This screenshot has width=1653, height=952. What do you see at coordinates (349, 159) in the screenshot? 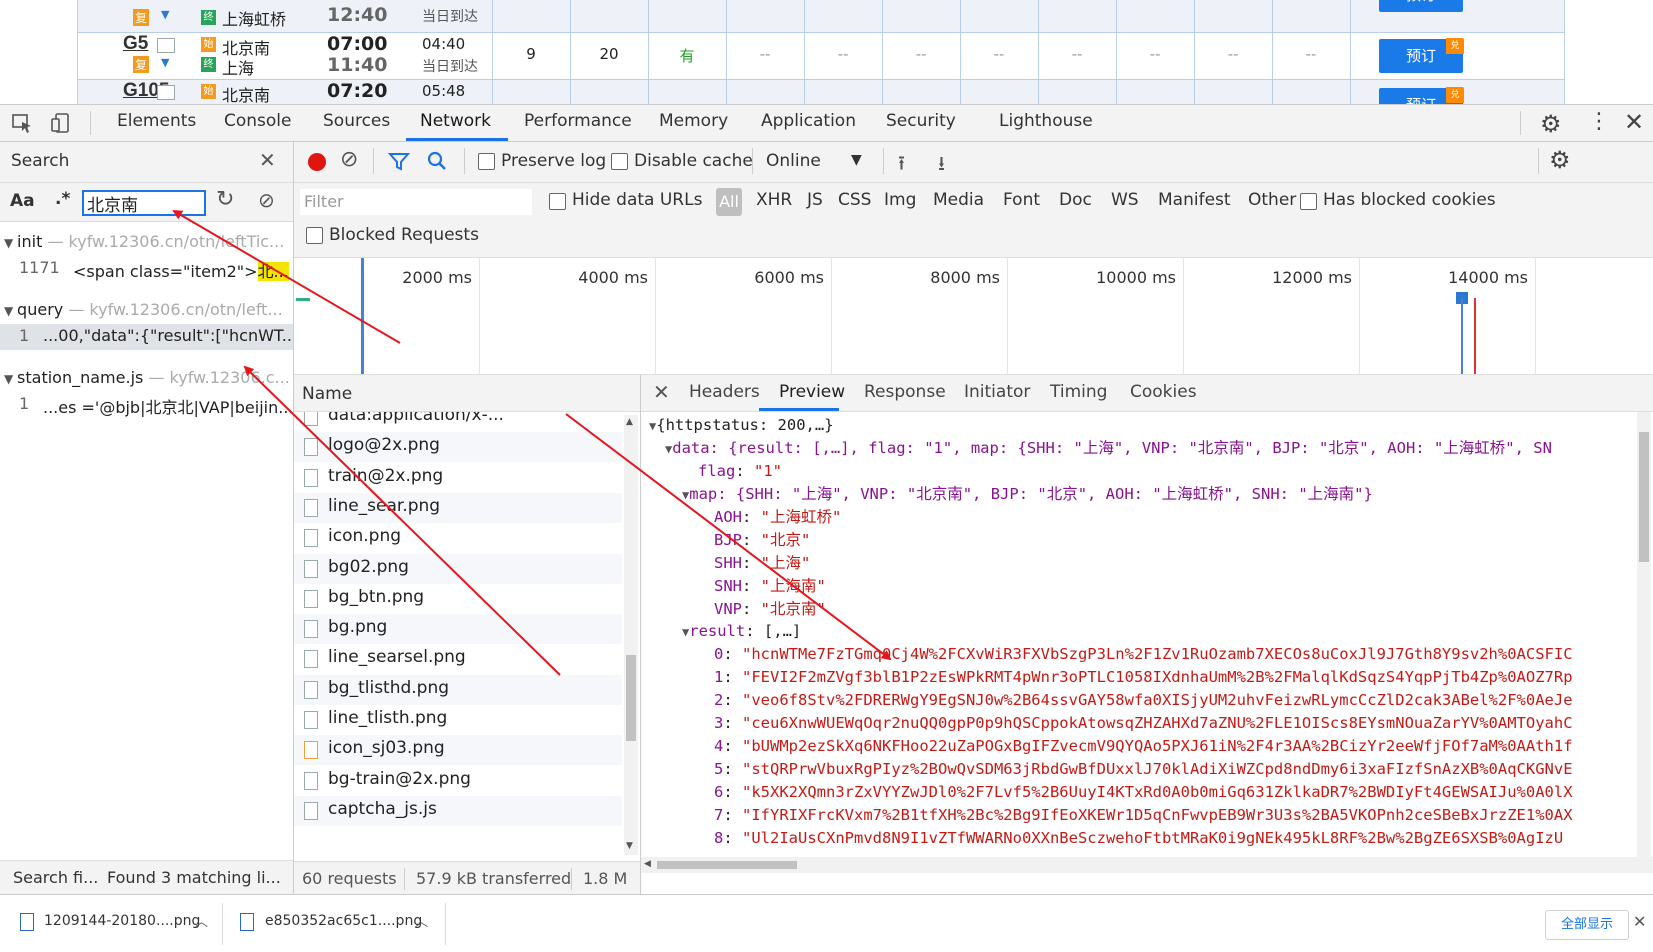
I see `clear-log-icon: ⊘` at bounding box center [349, 159].